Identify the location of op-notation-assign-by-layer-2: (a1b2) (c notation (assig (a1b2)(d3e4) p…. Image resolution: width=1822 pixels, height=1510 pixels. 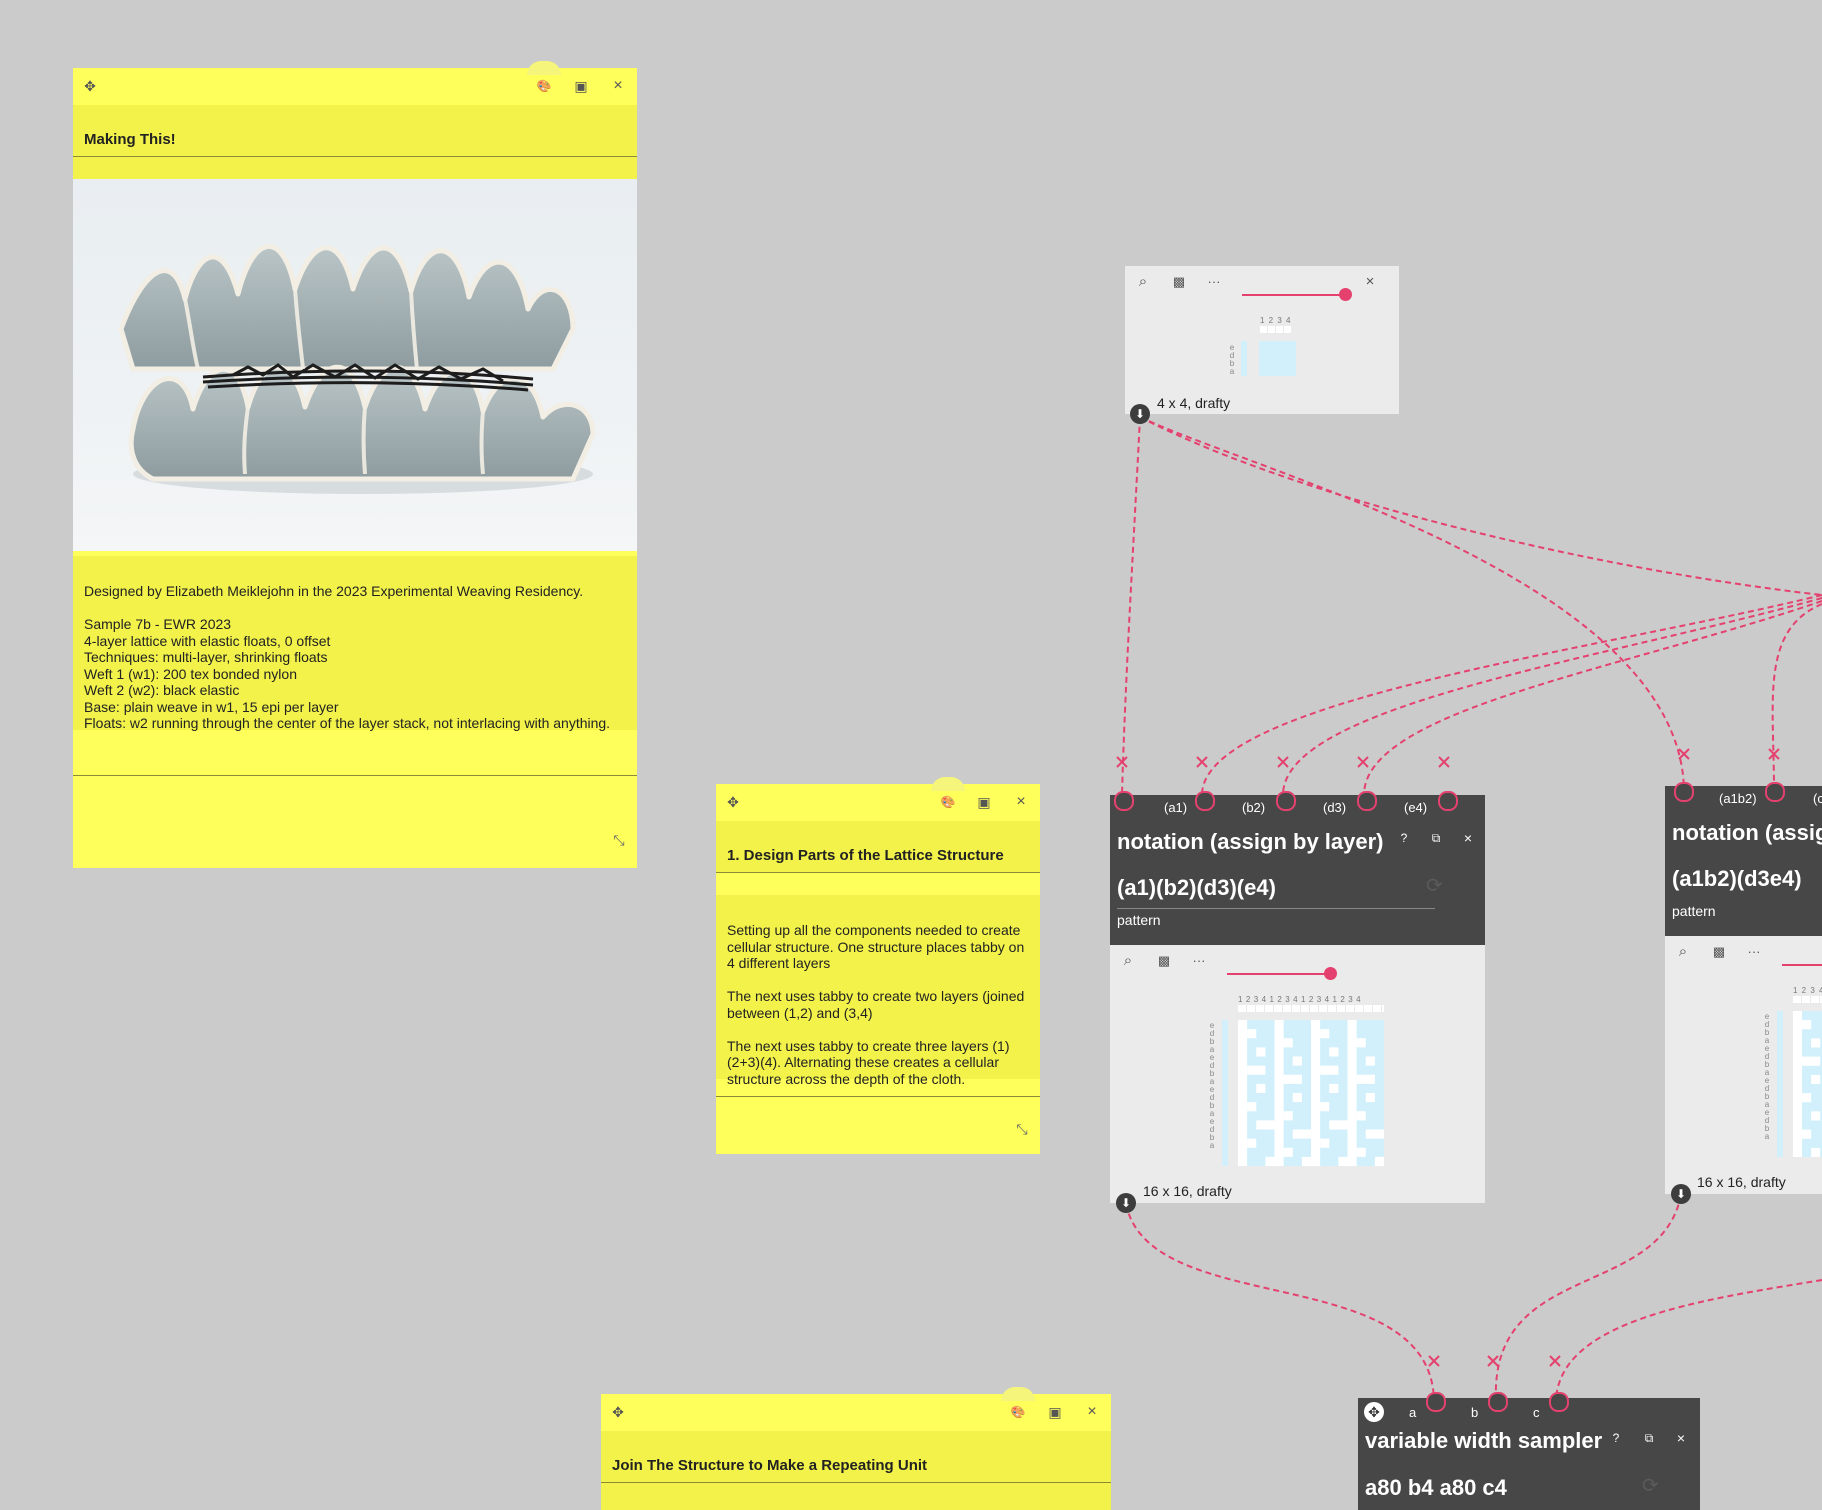
(1743, 861).